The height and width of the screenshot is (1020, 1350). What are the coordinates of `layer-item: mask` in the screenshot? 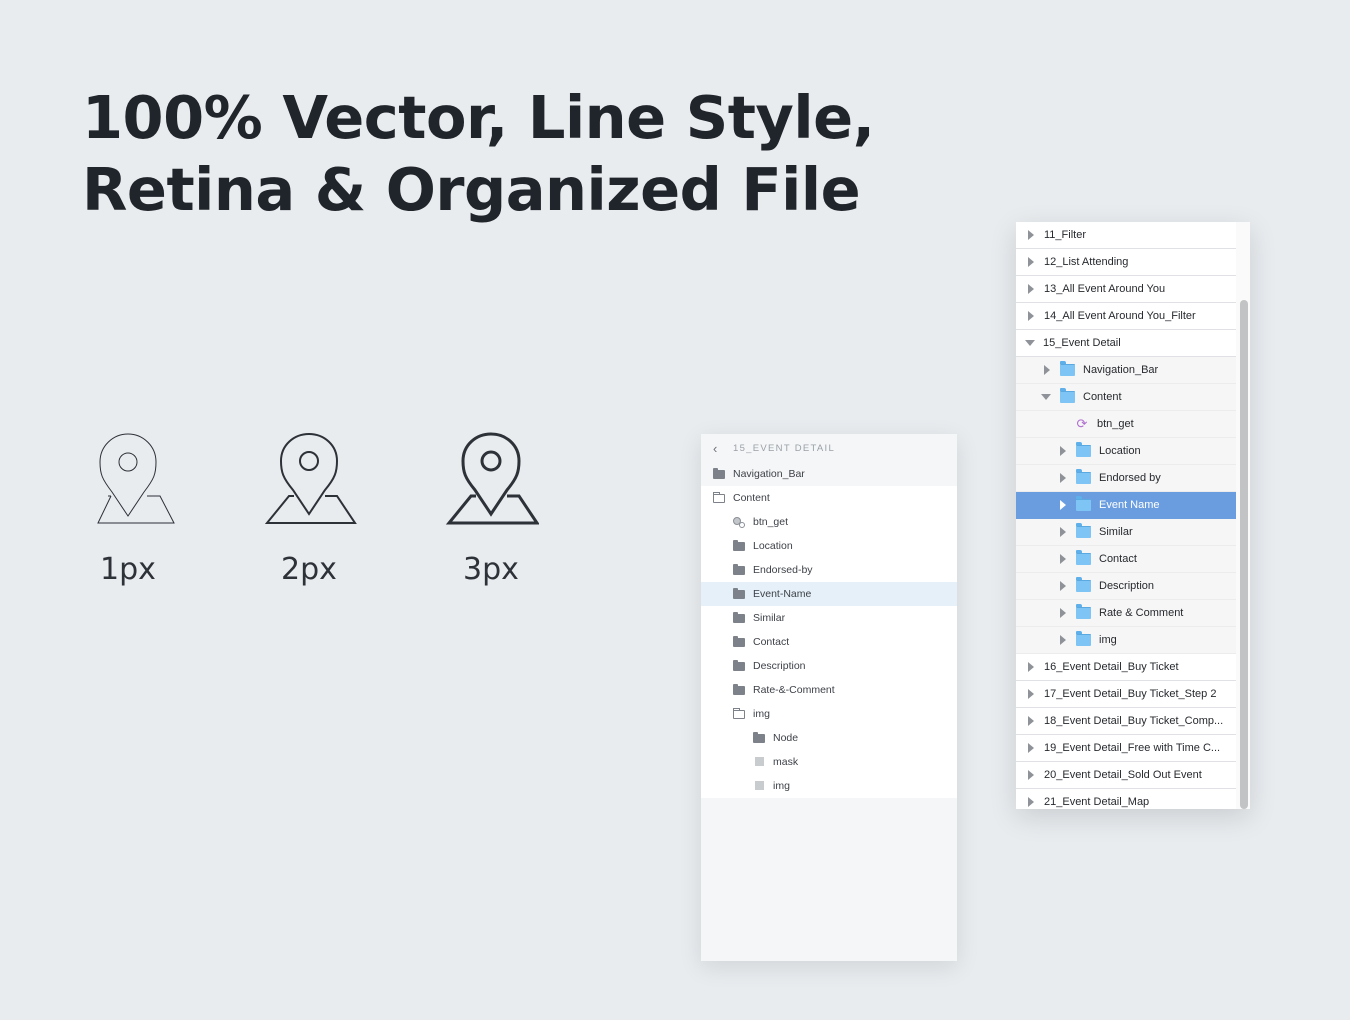 It's located at (829, 762).